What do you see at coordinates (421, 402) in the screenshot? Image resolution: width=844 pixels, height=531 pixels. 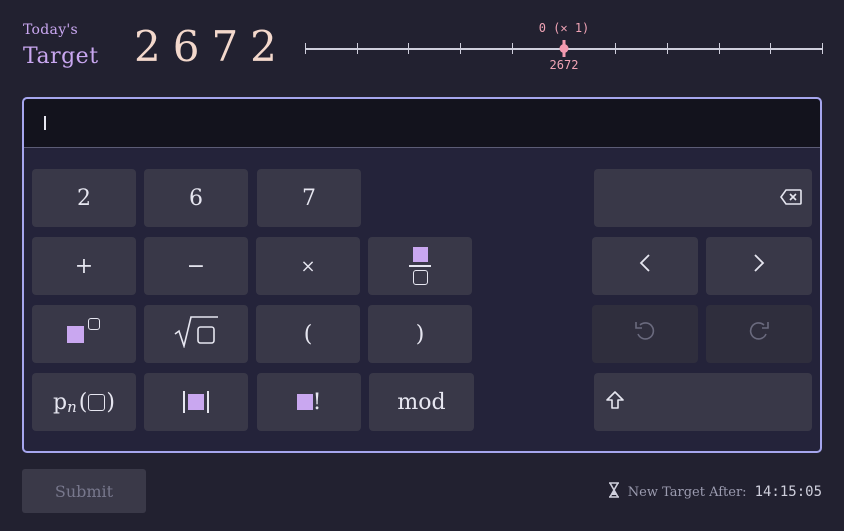 I see `mod-button: mod` at bounding box center [421, 402].